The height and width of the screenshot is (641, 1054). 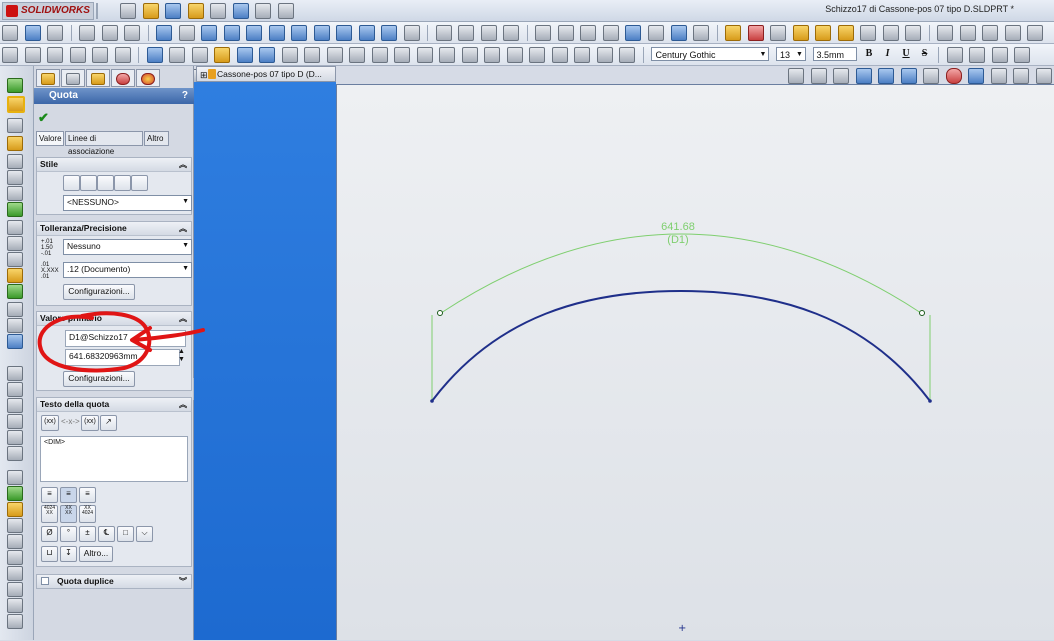 What do you see at coordinates (71, 183) in the screenshot?
I see `style-apply-icon` at bounding box center [71, 183].